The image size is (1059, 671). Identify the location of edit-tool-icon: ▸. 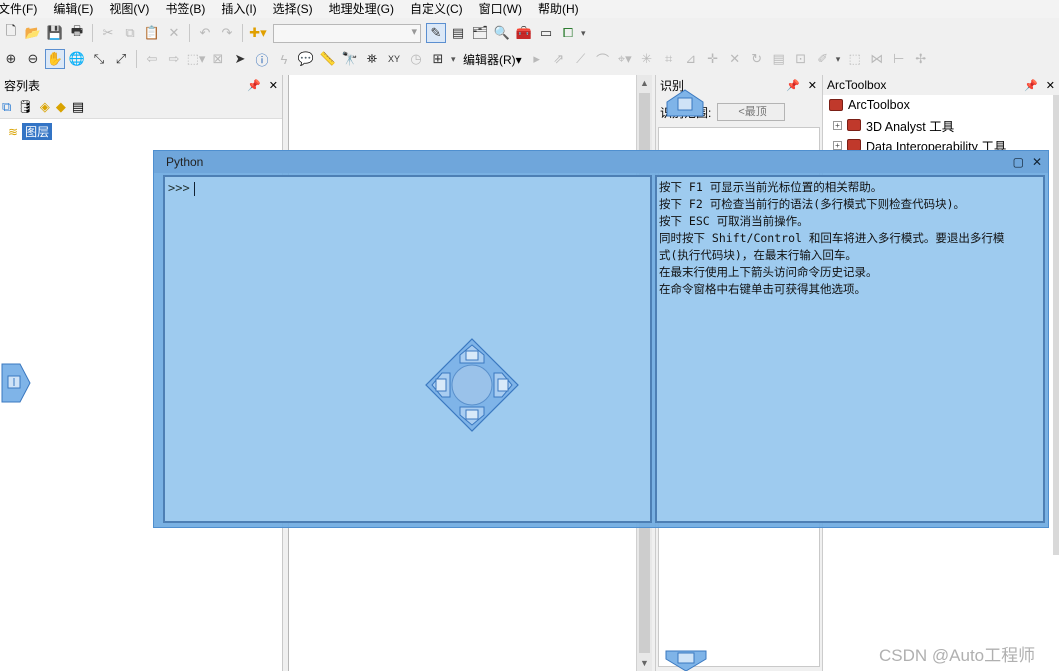
(537, 59).